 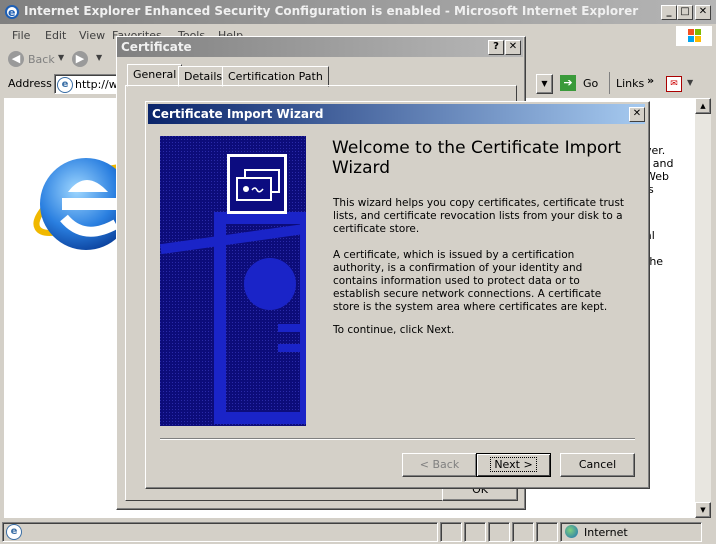 I want to click on address-dropdown-icon: ▼, so click(x=544, y=84).